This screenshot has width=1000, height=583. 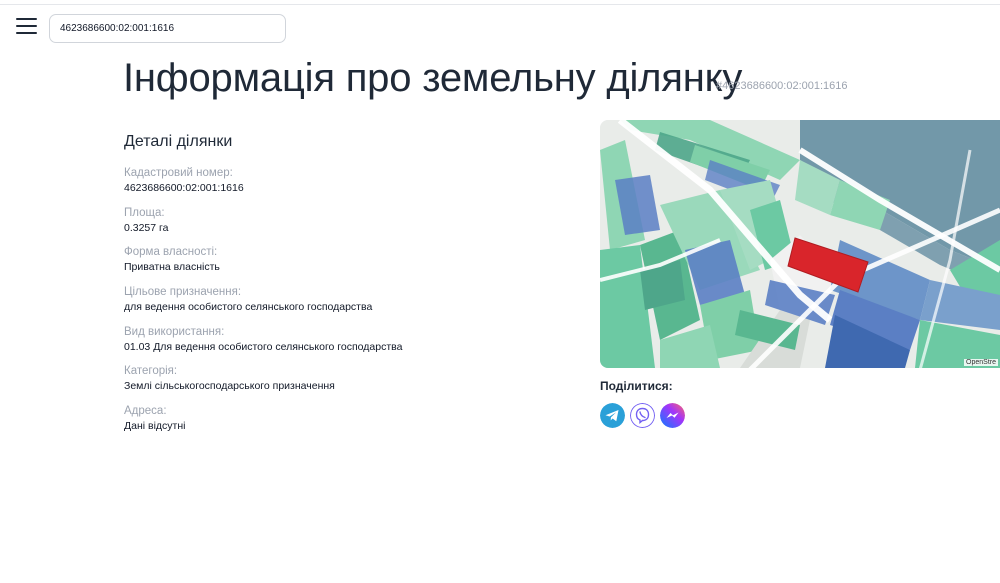 What do you see at coordinates (167, 28) in the screenshot?
I see `search-input` at bounding box center [167, 28].